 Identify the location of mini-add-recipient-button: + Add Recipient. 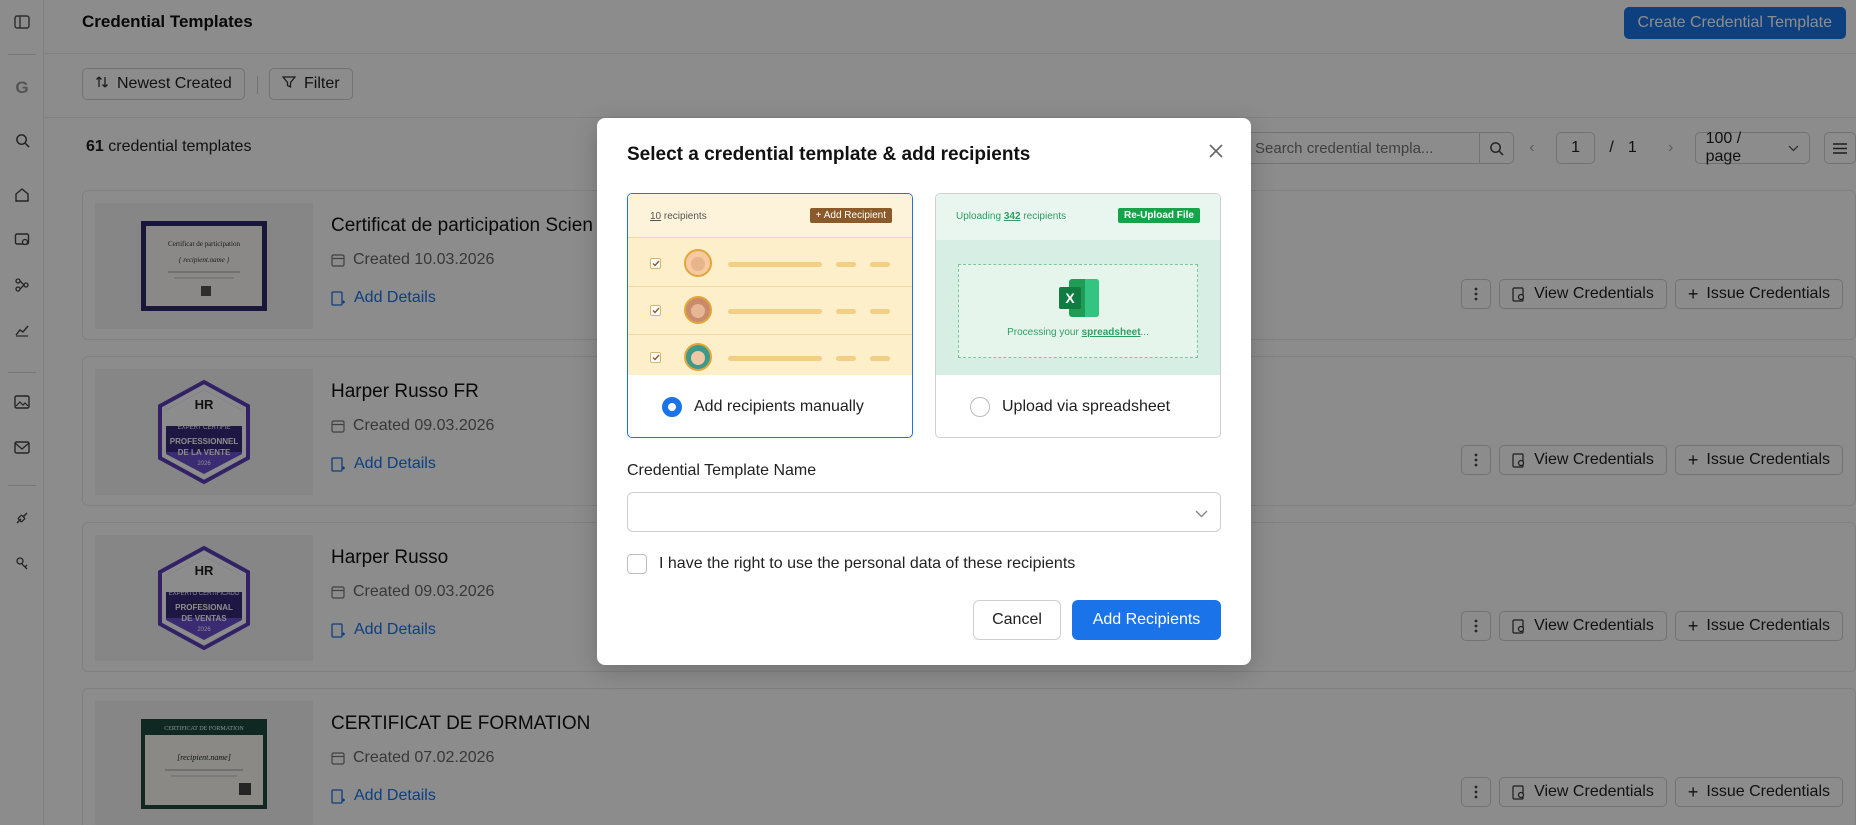
(850, 215).